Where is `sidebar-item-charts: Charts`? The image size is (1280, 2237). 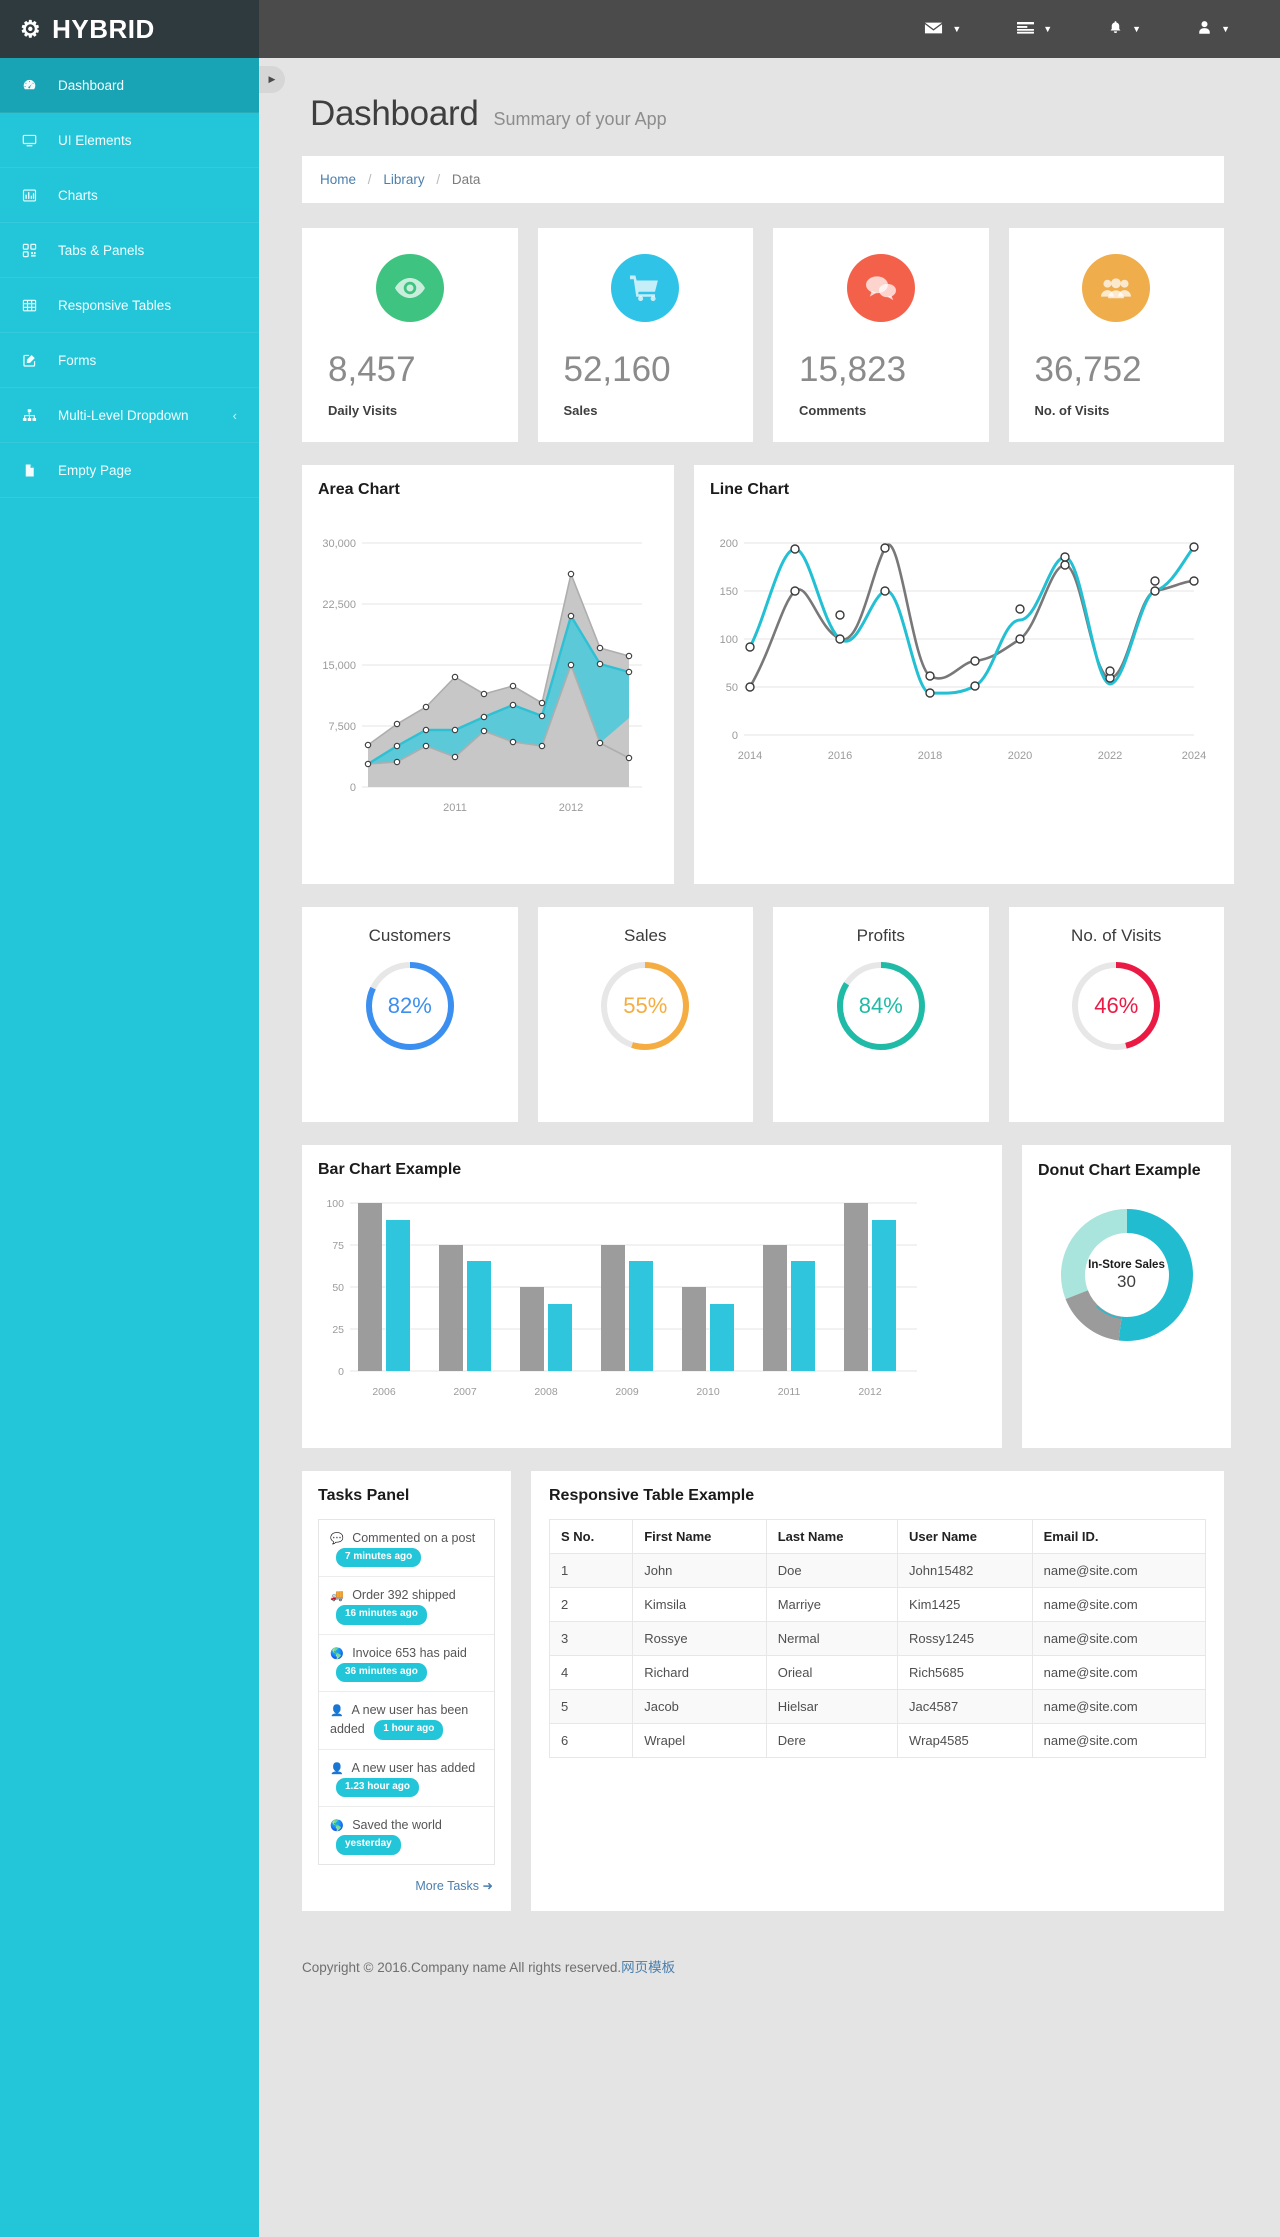 sidebar-item-charts: Charts is located at coordinates (129, 195).